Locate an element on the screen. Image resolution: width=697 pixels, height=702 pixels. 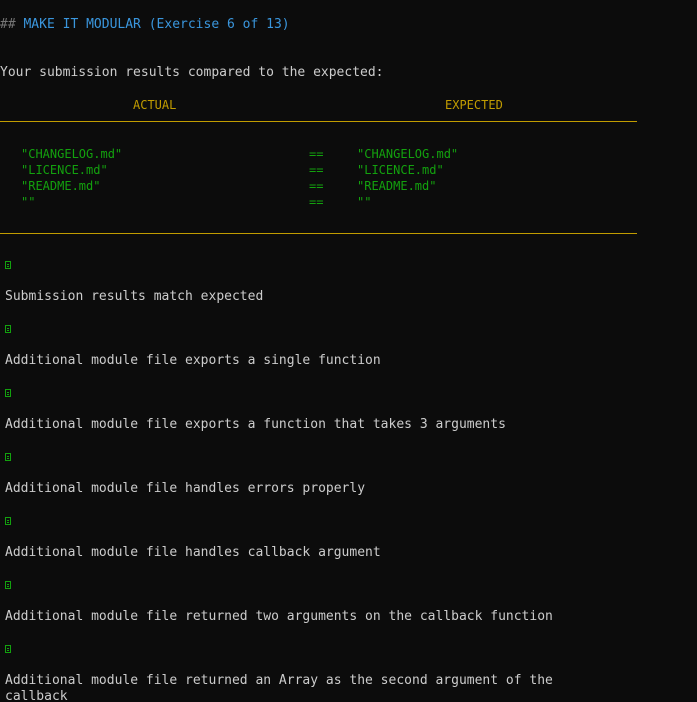
title-prefix: ## is located at coordinates (8, 24).